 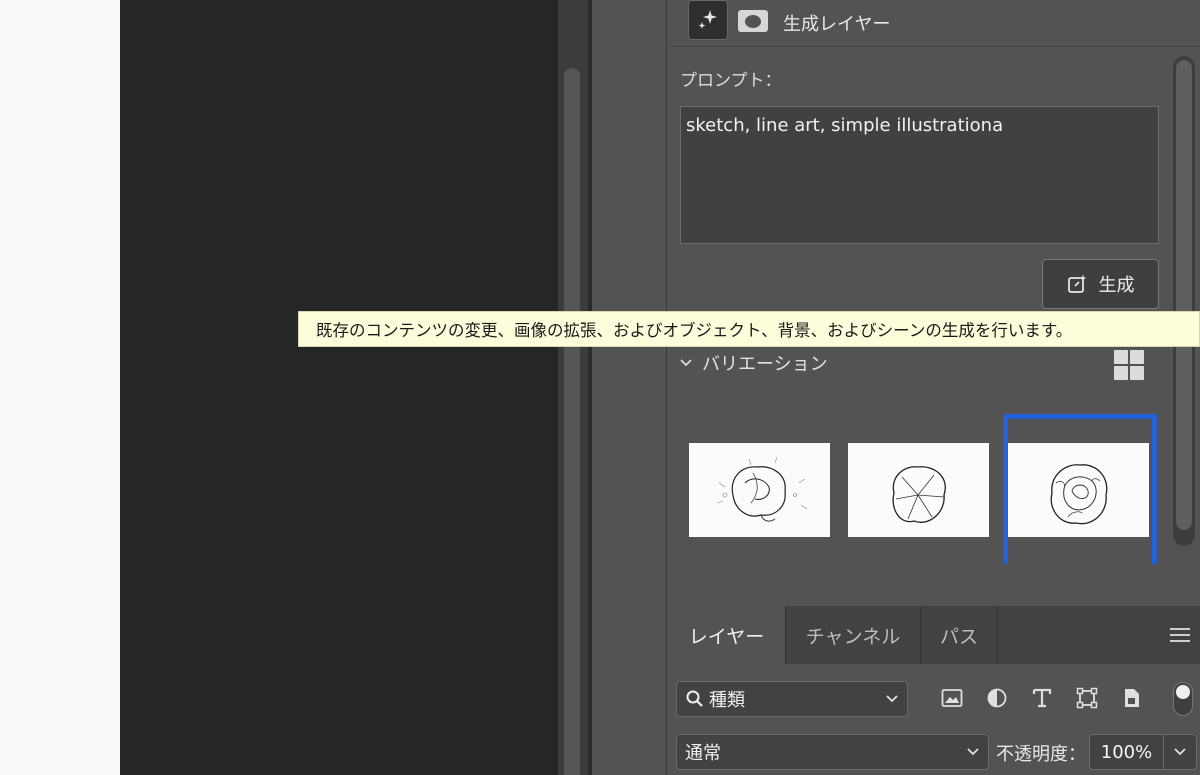 I want to click on tab-layers: レイヤー, so click(x=727, y=635).